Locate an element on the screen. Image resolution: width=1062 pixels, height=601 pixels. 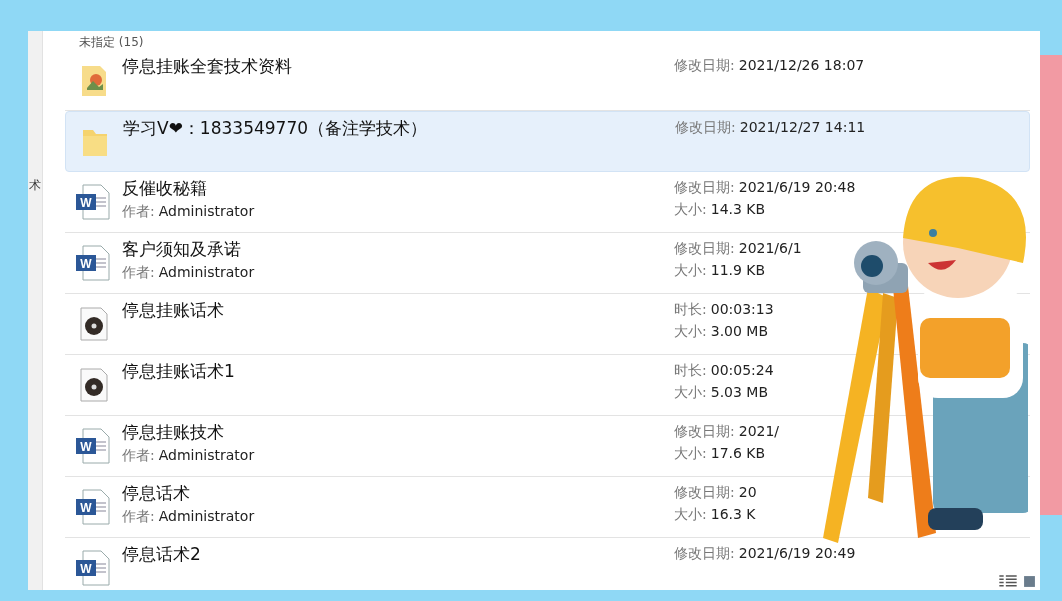
detail-value: 2021/ is located at coordinates (759, 431).